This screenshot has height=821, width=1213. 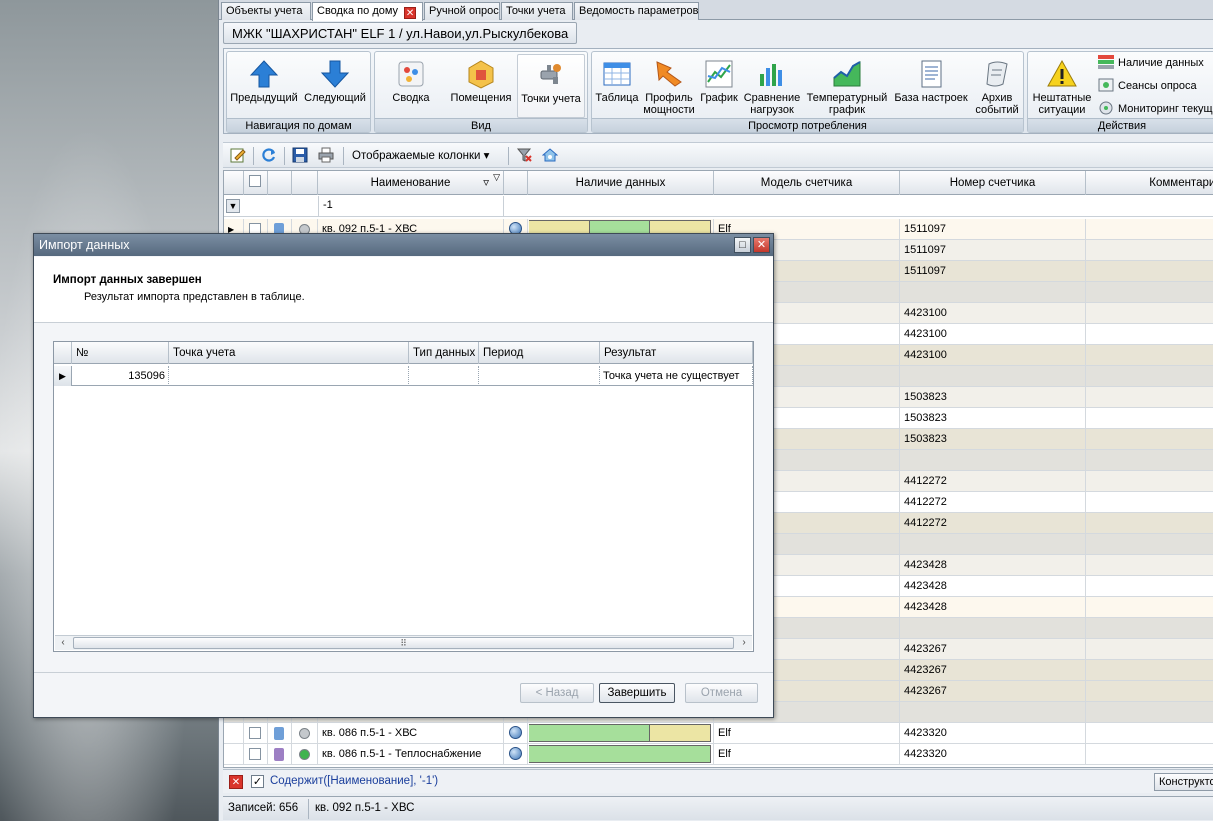 I want to click on column-header-meter-number: Номер счетчика, so click(x=993, y=183).